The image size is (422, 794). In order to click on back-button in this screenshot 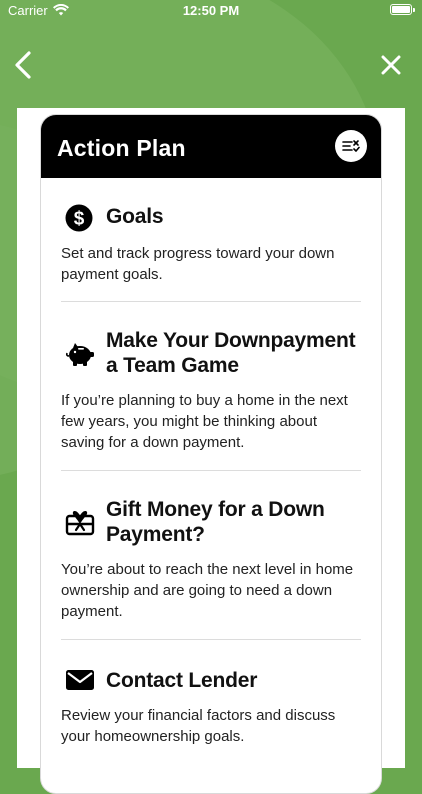, I will do `click(24, 65)`.